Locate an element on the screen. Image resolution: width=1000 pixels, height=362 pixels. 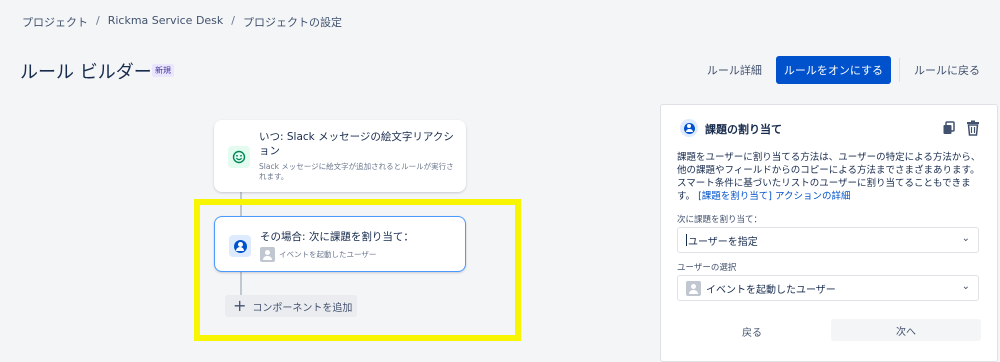
turn-on-rule-button: ルールをオンにする is located at coordinates (833, 70).